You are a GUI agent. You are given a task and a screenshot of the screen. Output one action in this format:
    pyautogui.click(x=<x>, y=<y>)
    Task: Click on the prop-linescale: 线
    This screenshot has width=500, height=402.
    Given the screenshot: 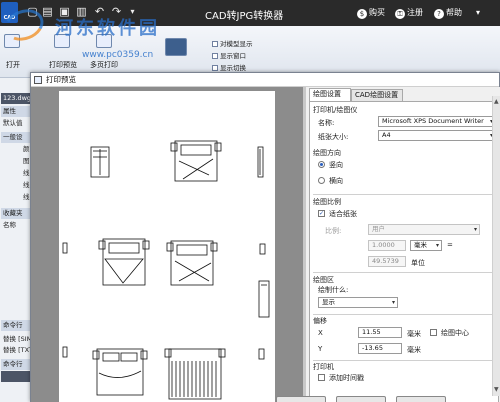 What is the action you would take?
    pyautogui.click(x=16, y=197)
    